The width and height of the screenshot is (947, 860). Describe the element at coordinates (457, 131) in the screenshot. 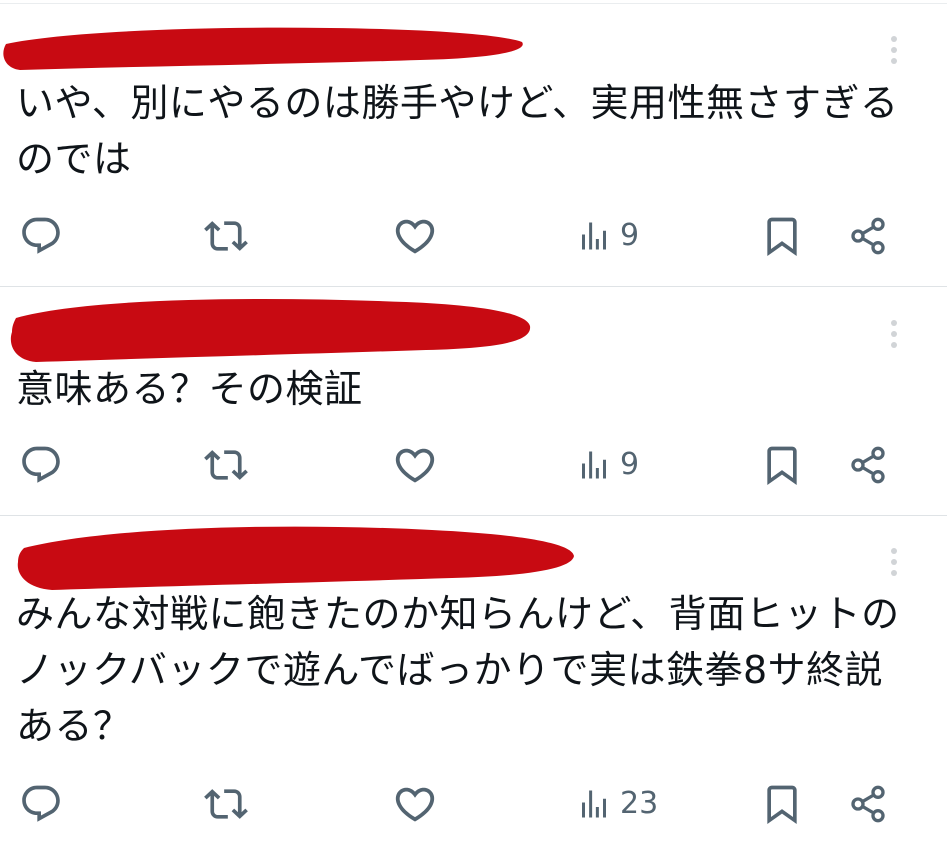

I see `post-text: いや、別にやるのは勝手やけど、実用性無さすぎるのでは` at that location.